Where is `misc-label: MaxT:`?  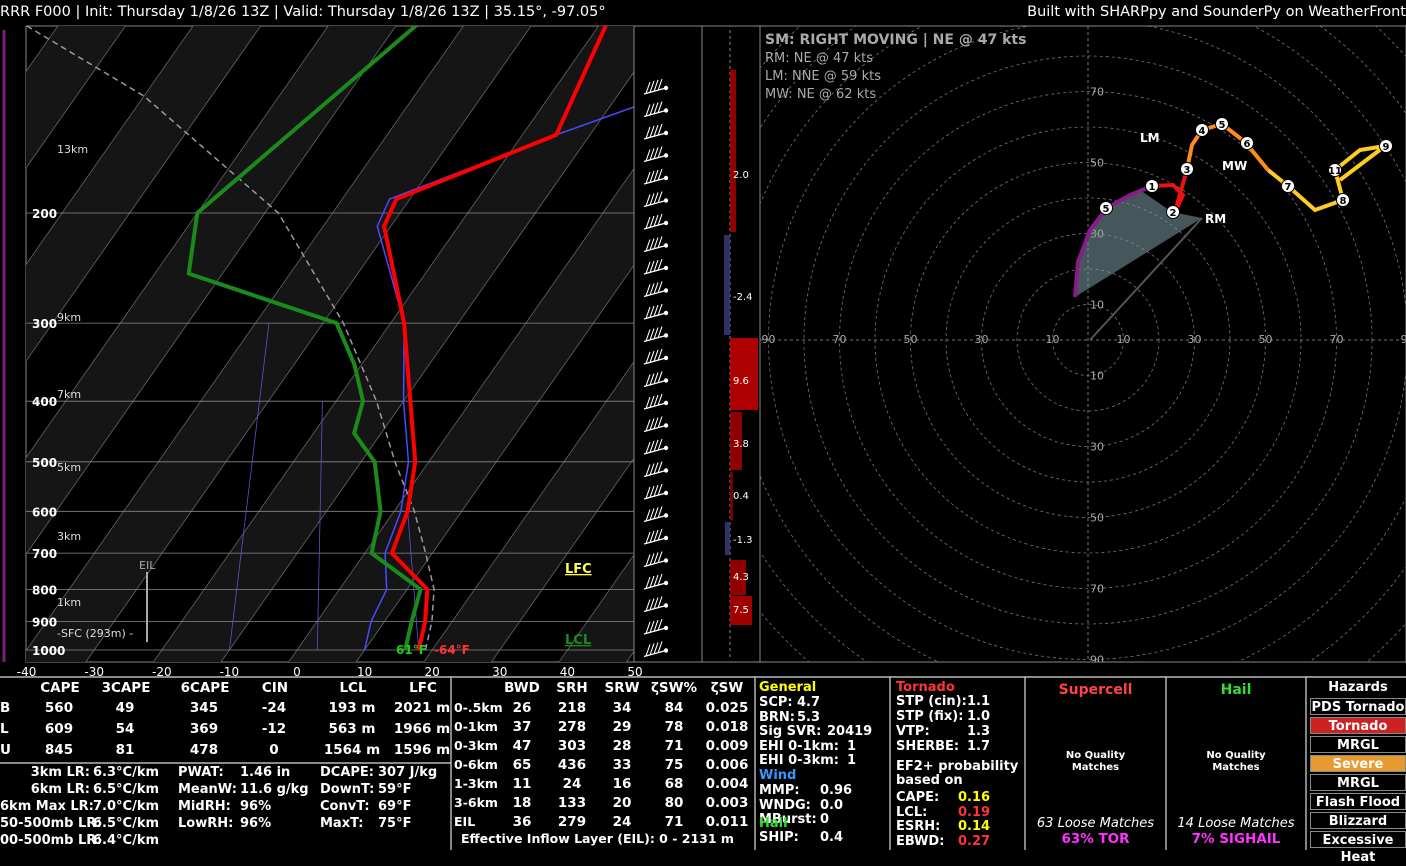 misc-label: MaxT: is located at coordinates (341, 823).